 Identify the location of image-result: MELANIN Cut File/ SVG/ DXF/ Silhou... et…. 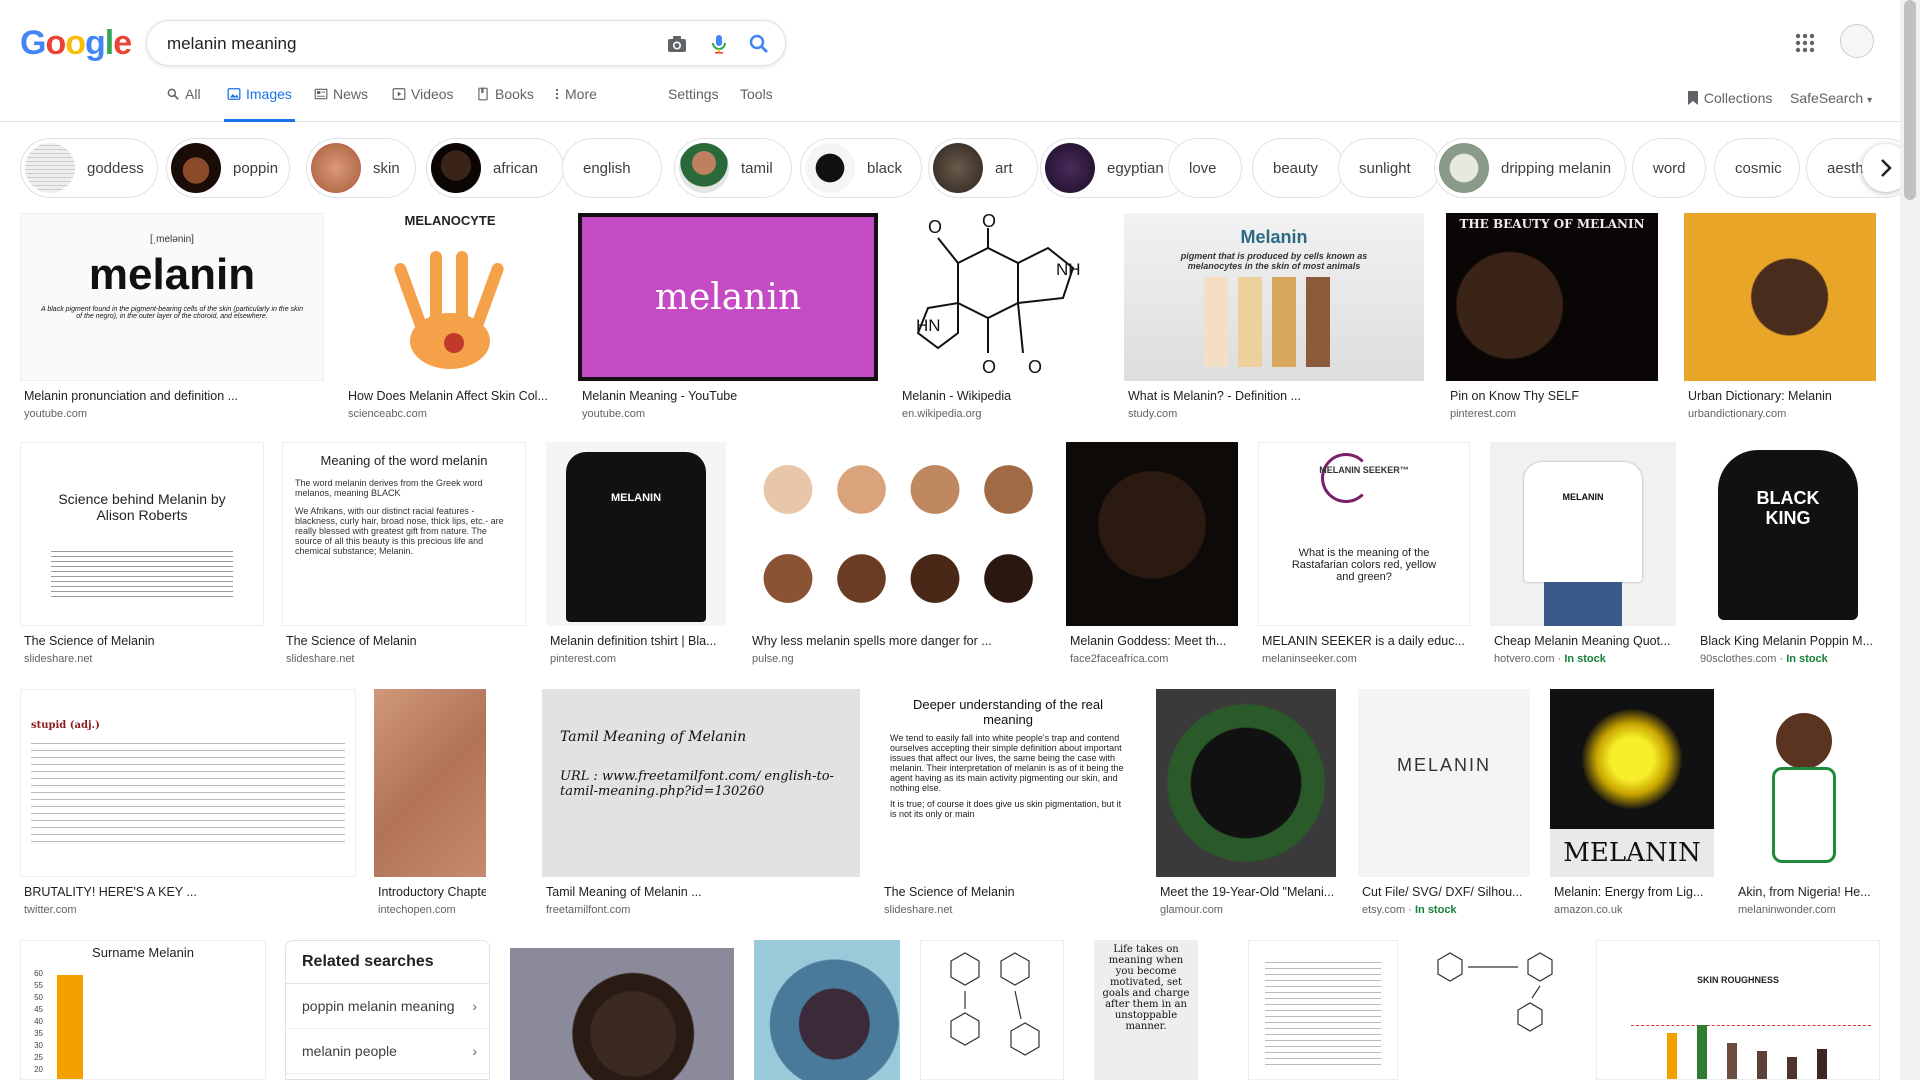
(1444, 802).